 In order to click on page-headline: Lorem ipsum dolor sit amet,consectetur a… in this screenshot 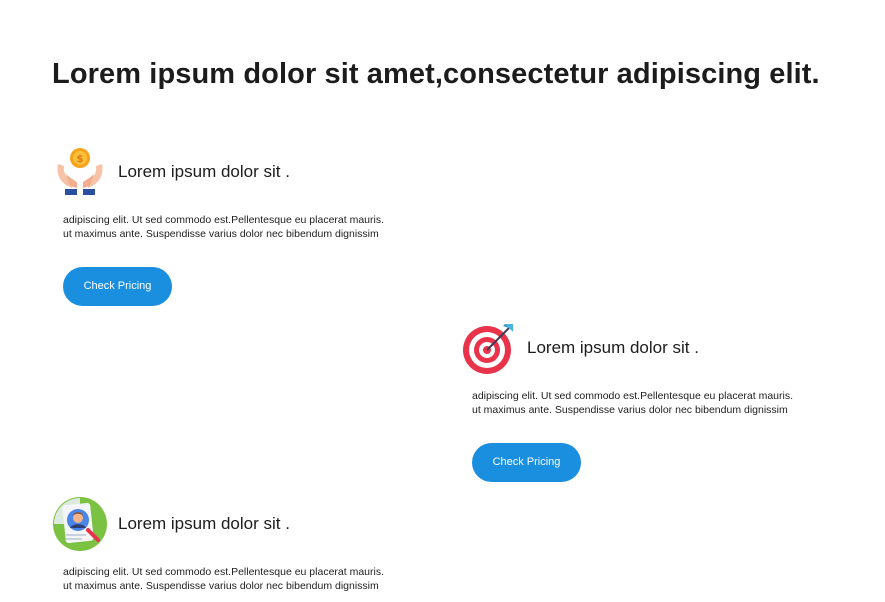, I will do `click(436, 74)`.